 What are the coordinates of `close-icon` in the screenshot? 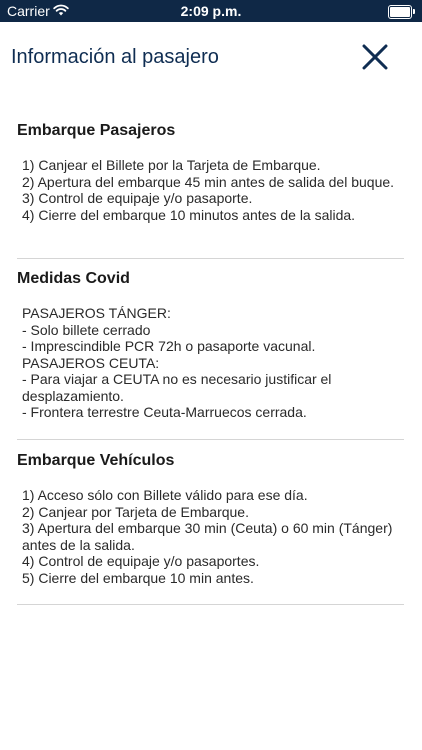 It's located at (375, 57).